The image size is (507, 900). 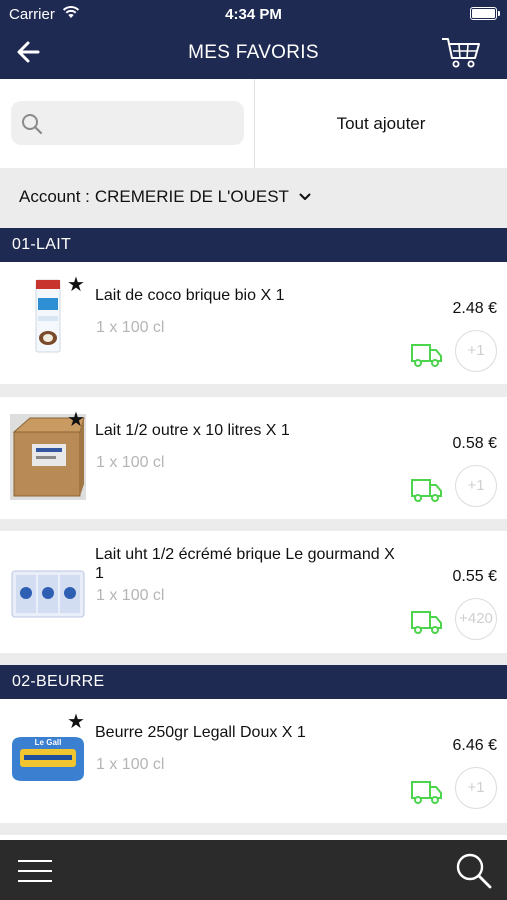 I want to click on add-all-button: Tout ajouter, so click(x=381, y=123).